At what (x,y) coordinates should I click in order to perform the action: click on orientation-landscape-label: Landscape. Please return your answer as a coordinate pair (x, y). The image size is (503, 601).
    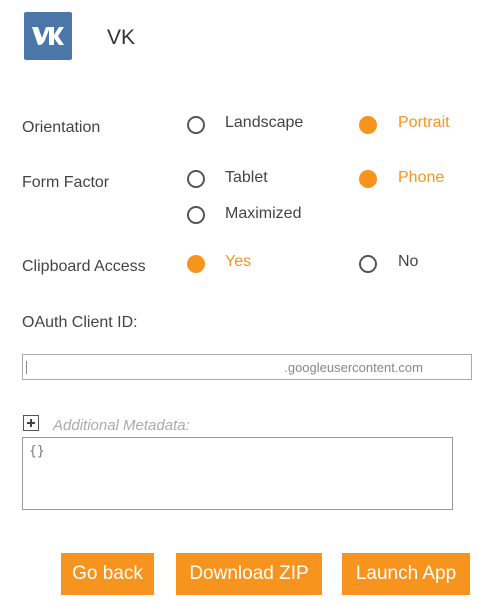
    Looking at the image, I should click on (264, 122).